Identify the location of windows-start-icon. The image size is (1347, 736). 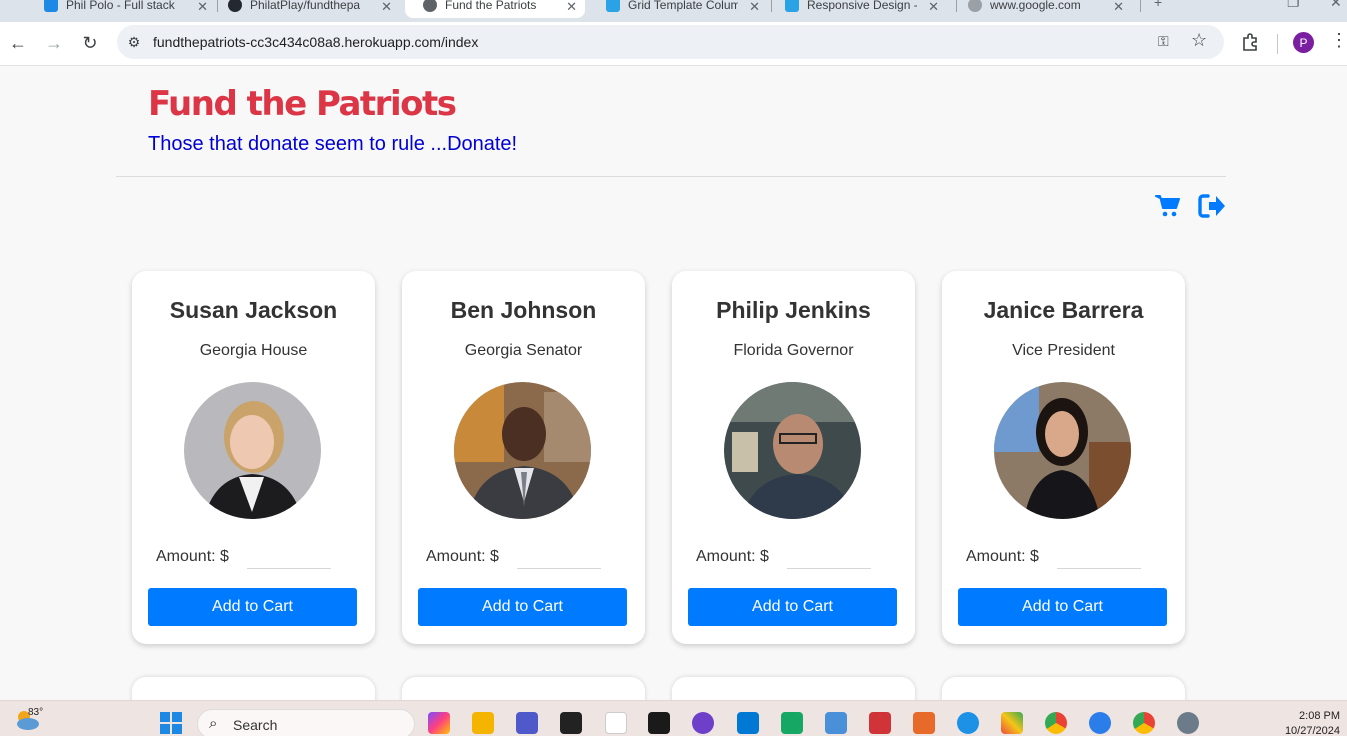
(171, 723).